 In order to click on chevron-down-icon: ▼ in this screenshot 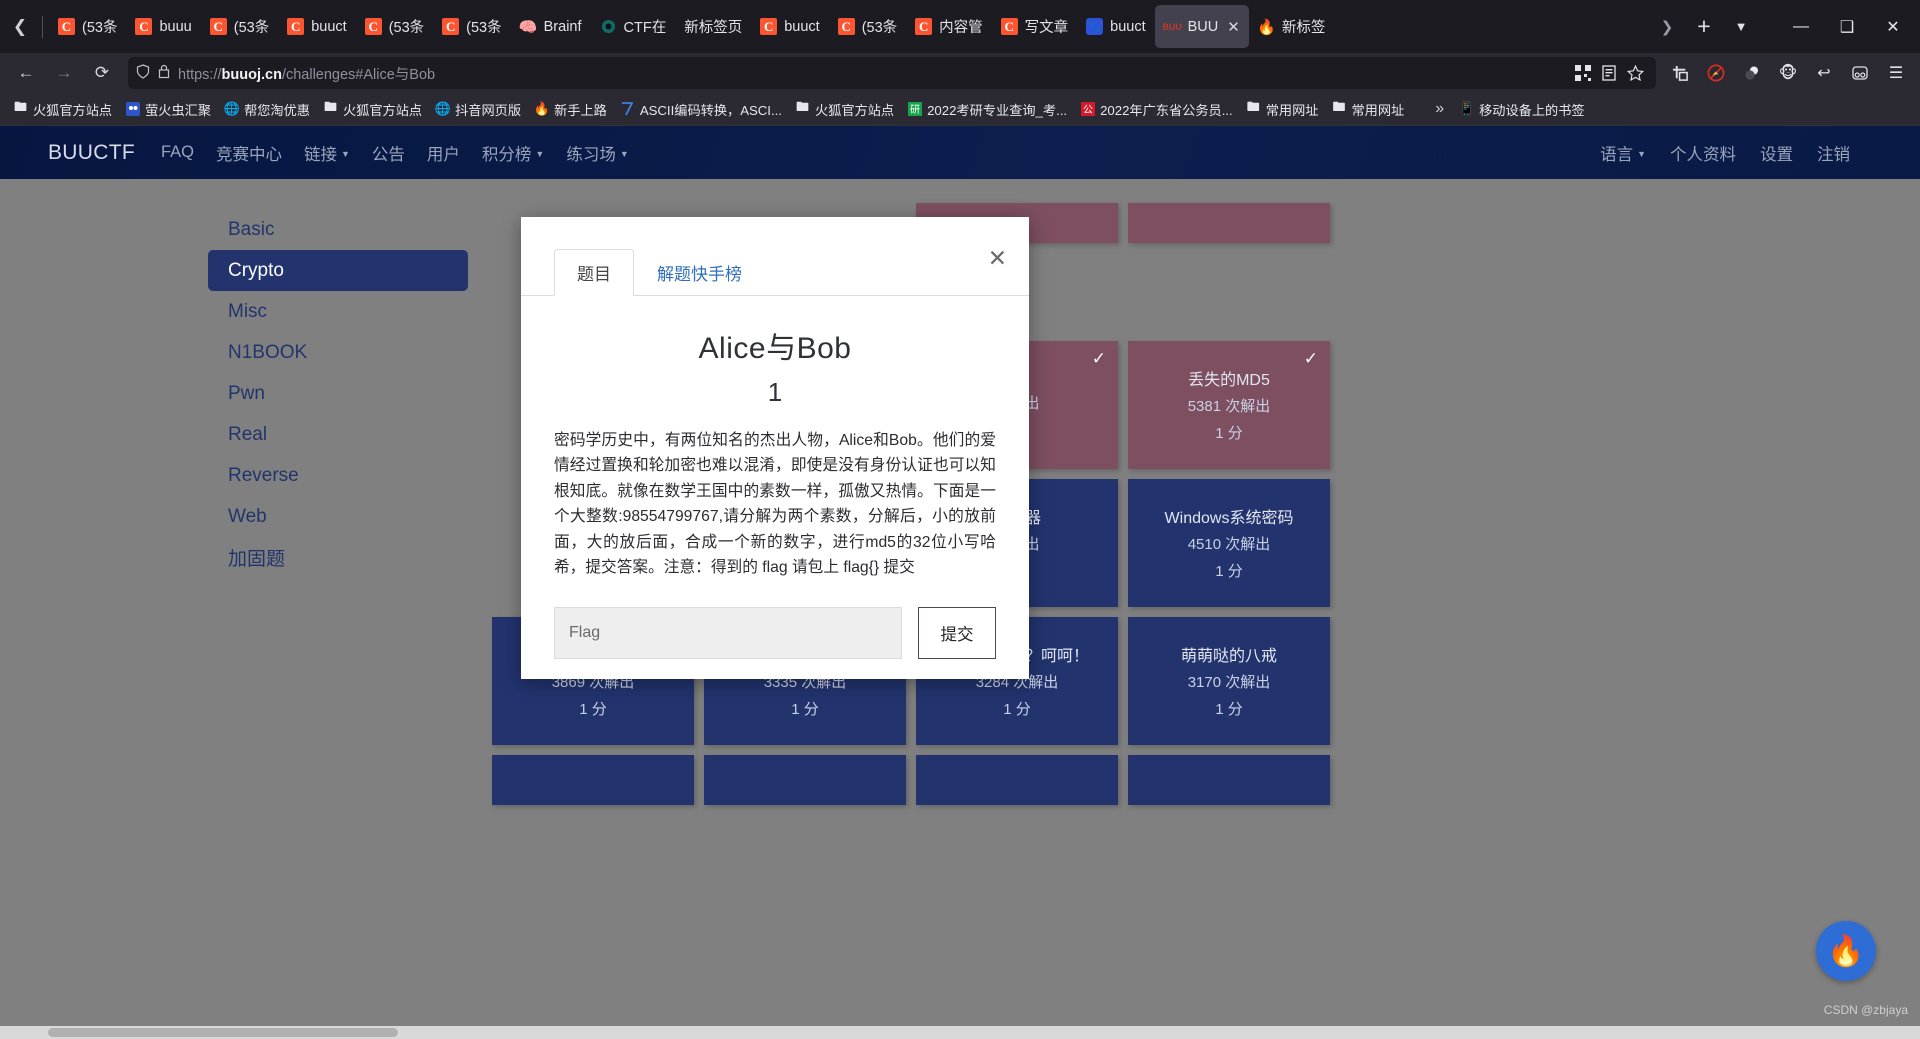, I will do `click(1741, 27)`.